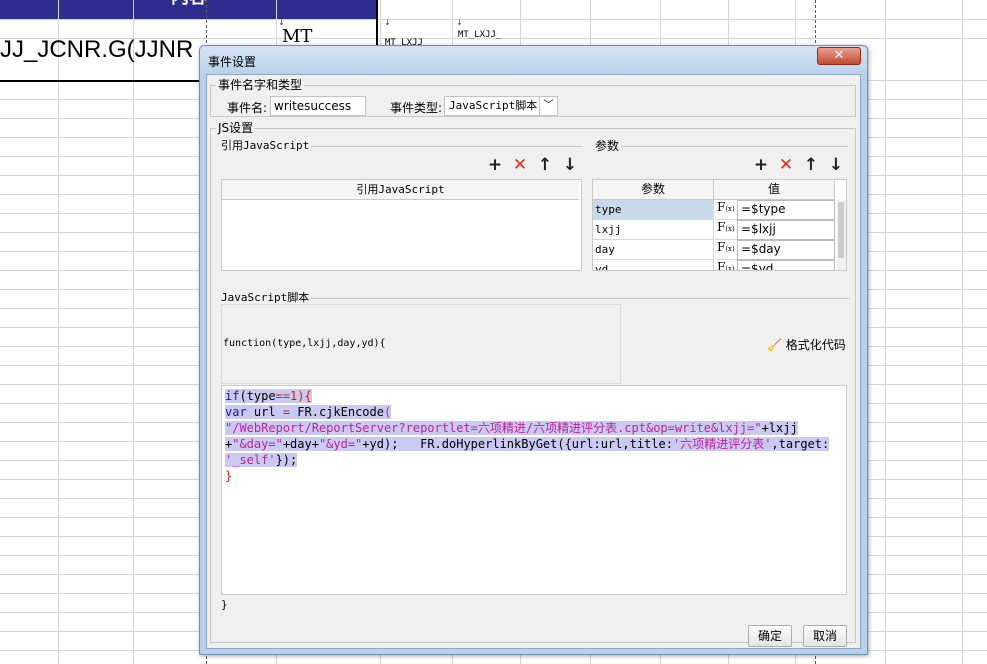  What do you see at coordinates (105, 50) in the screenshot?
I see `formula-cell: JJ_JCNR.G(JJNR` at bounding box center [105, 50].